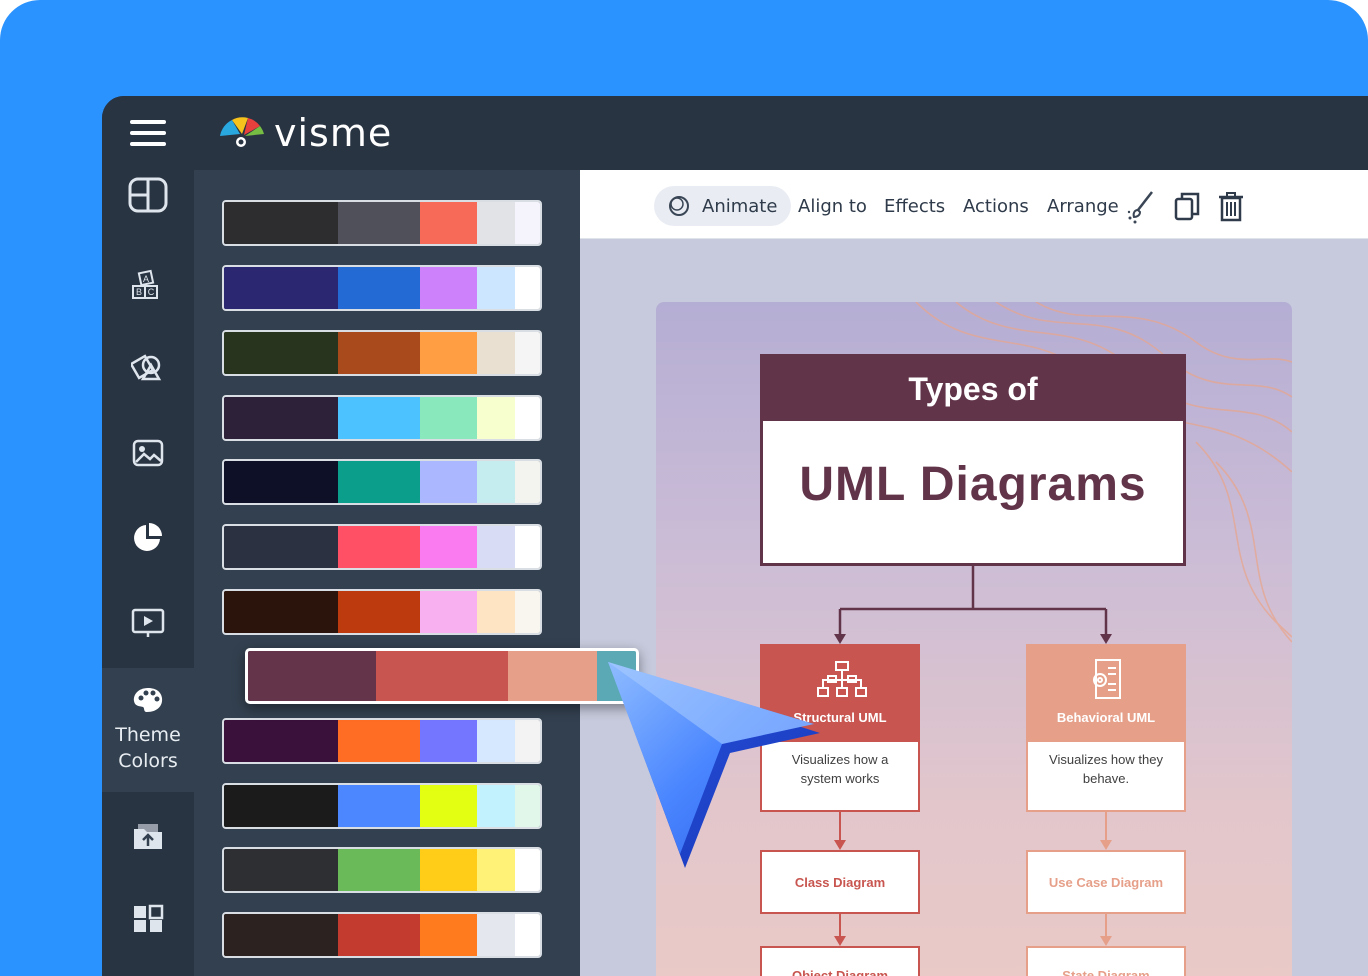  I want to click on visme-logo: visme, so click(305, 133).